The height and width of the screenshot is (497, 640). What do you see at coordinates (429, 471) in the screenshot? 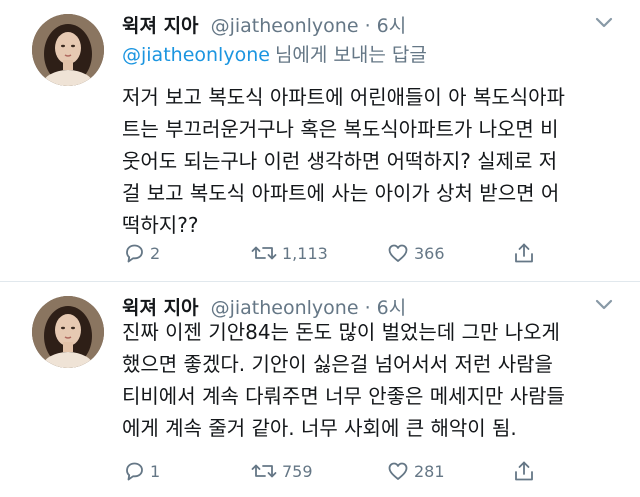
I see `like-count: 281` at bounding box center [429, 471].